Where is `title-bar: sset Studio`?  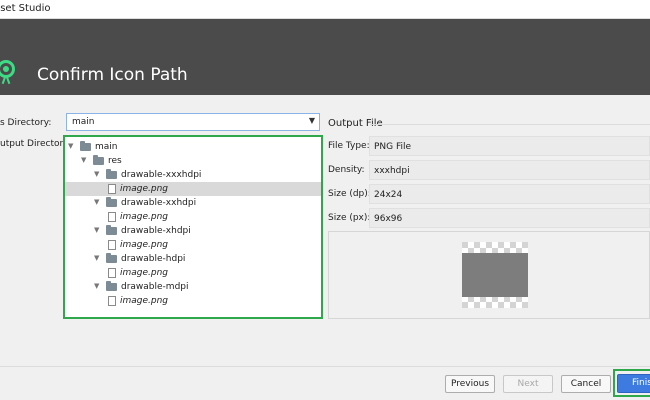 title-bar: sset Studio is located at coordinates (325, 9).